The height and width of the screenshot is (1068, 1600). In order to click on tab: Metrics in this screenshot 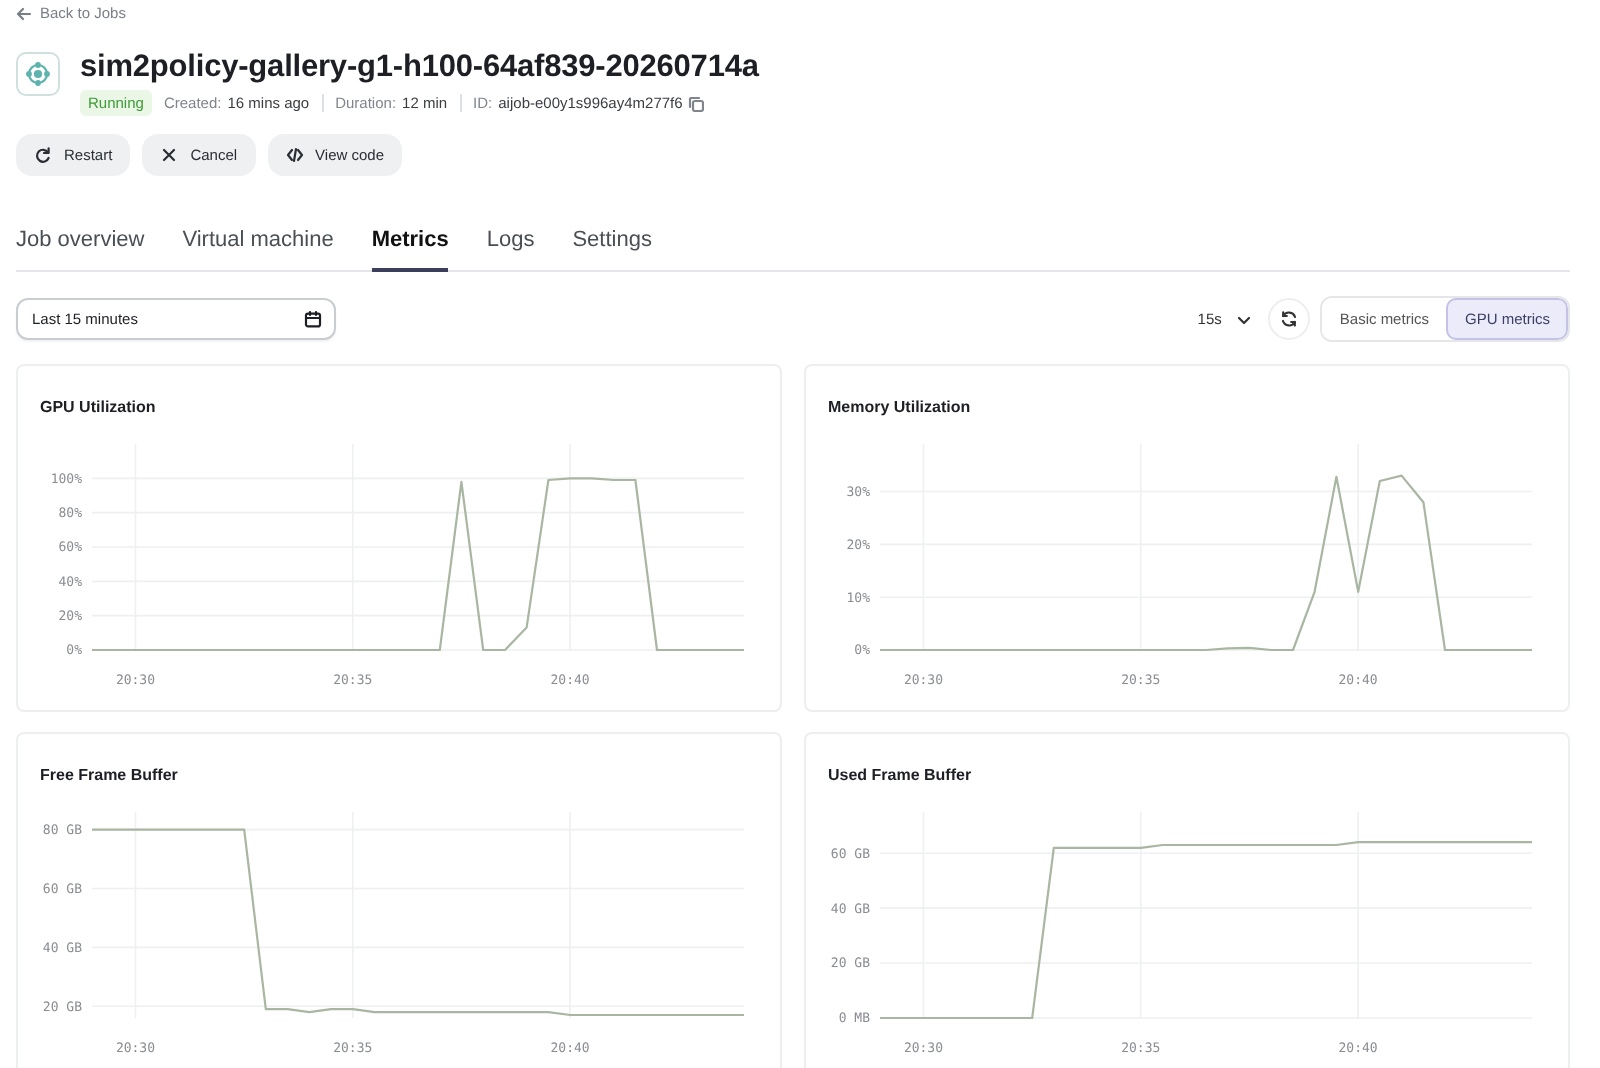, I will do `click(410, 240)`.